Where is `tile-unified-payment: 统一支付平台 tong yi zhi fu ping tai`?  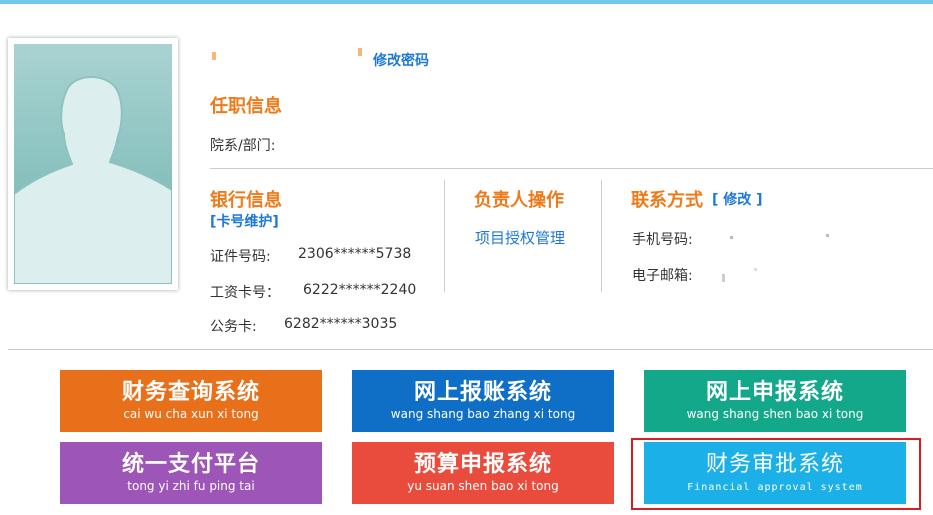
tile-unified-payment: 统一支付平台 tong yi zhi fu ping tai is located at coordinates (191, 473).